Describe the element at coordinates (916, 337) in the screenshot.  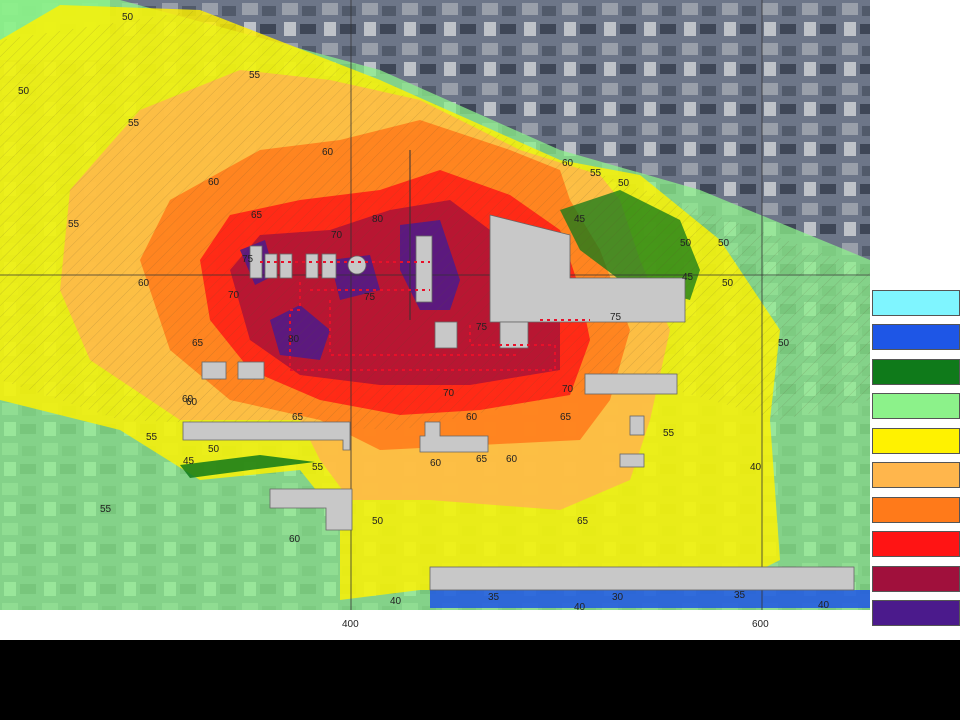
I see `legend-swatch-blue` at that location.